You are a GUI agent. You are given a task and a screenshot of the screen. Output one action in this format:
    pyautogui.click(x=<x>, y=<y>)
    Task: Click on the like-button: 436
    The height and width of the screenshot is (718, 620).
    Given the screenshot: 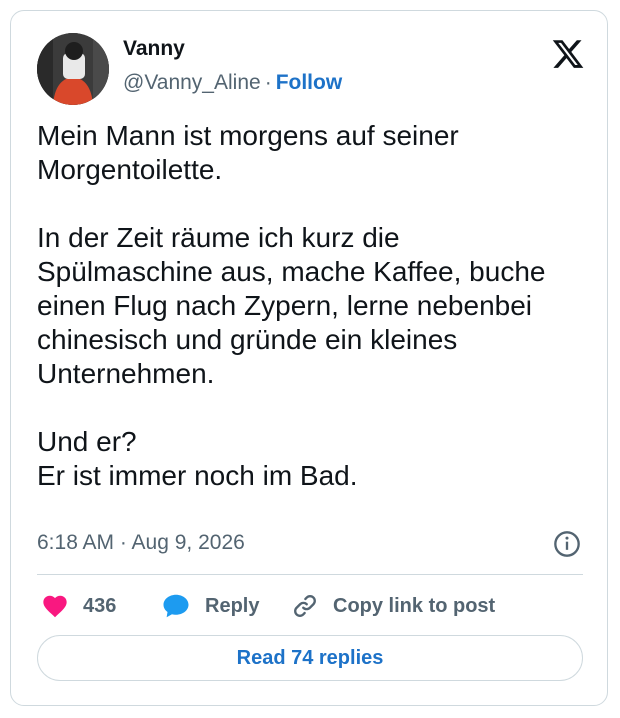 What is the action you would take?
    pyautogui.click(x=78, y=606)
    